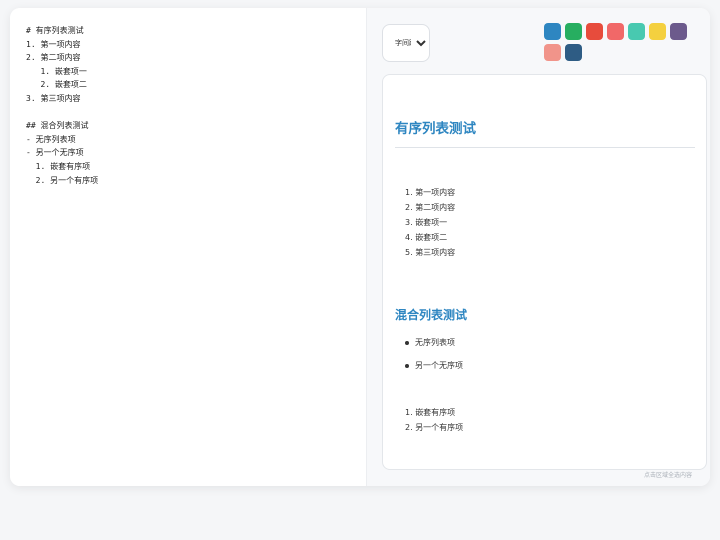 Image resolution: width=720 pixels, height=540 pixels. What do you see at coordinates (667, 475) in the screenshot?
I see `select-all-hint: 点击区域全选内容` at bounding box center [667, 475].